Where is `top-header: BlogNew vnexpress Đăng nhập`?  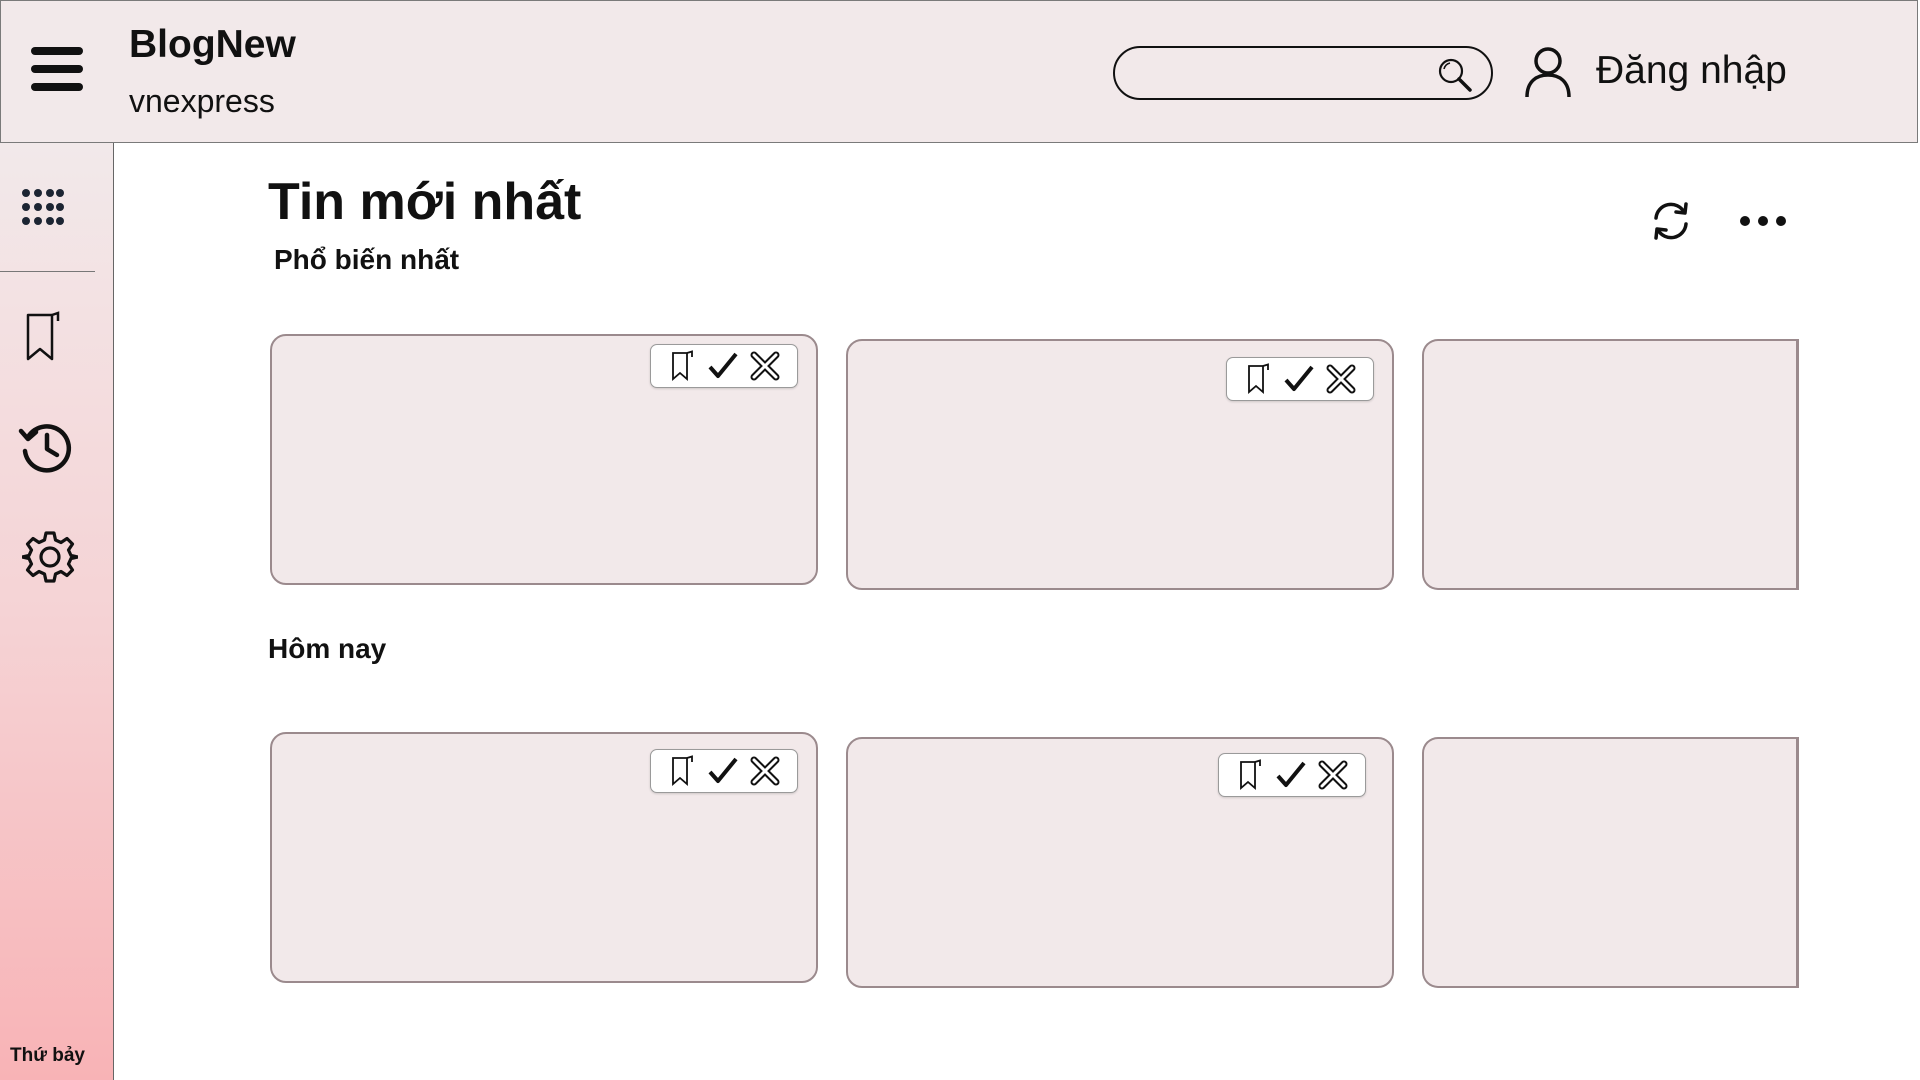 top-header: BlogNew vnexpress Đăng nhập is located at coordinates (959, 71).